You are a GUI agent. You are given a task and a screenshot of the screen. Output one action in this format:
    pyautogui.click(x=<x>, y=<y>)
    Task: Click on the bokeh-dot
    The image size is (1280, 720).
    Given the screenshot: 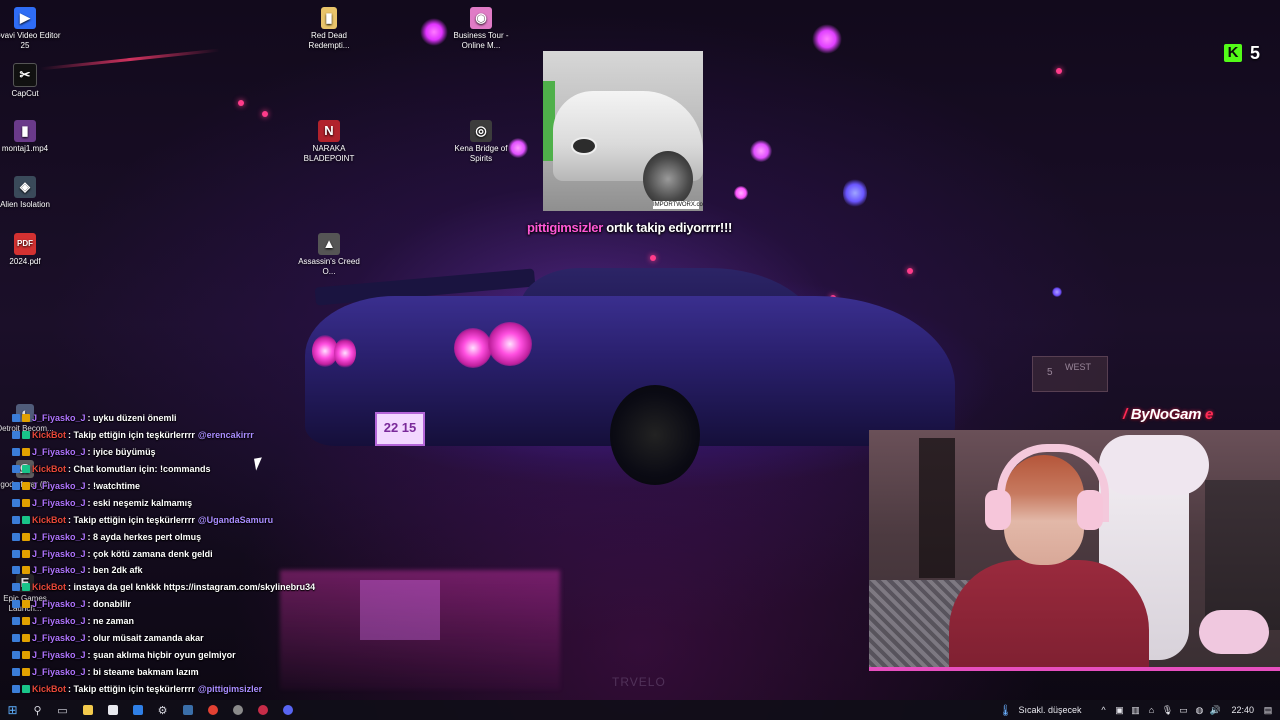 What is the action you would take?
    pyautogui.click(x=265, y=114)
    